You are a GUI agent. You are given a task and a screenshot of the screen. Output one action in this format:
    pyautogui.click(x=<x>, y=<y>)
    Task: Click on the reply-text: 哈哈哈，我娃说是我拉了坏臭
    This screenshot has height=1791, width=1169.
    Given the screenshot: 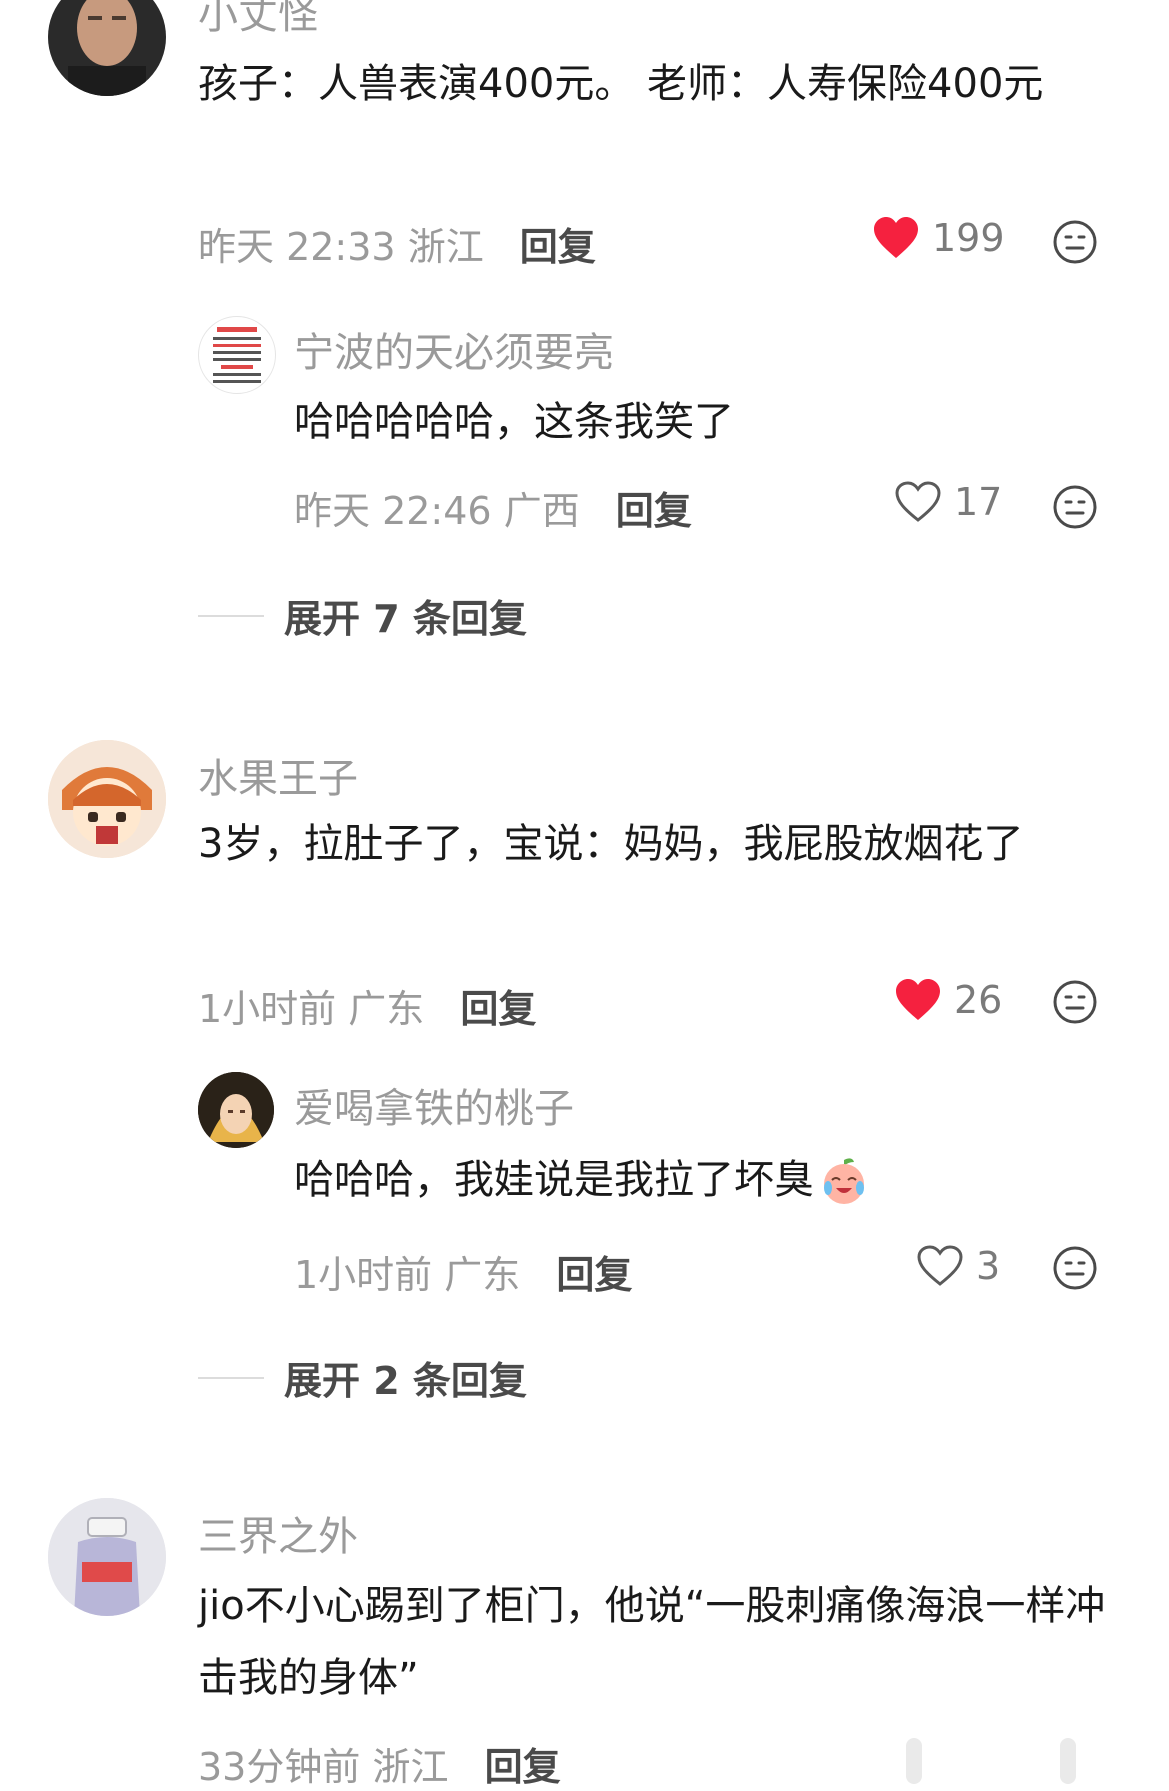 What is the action you would take?
    pyautogui.click(x=704, y=1180)
    